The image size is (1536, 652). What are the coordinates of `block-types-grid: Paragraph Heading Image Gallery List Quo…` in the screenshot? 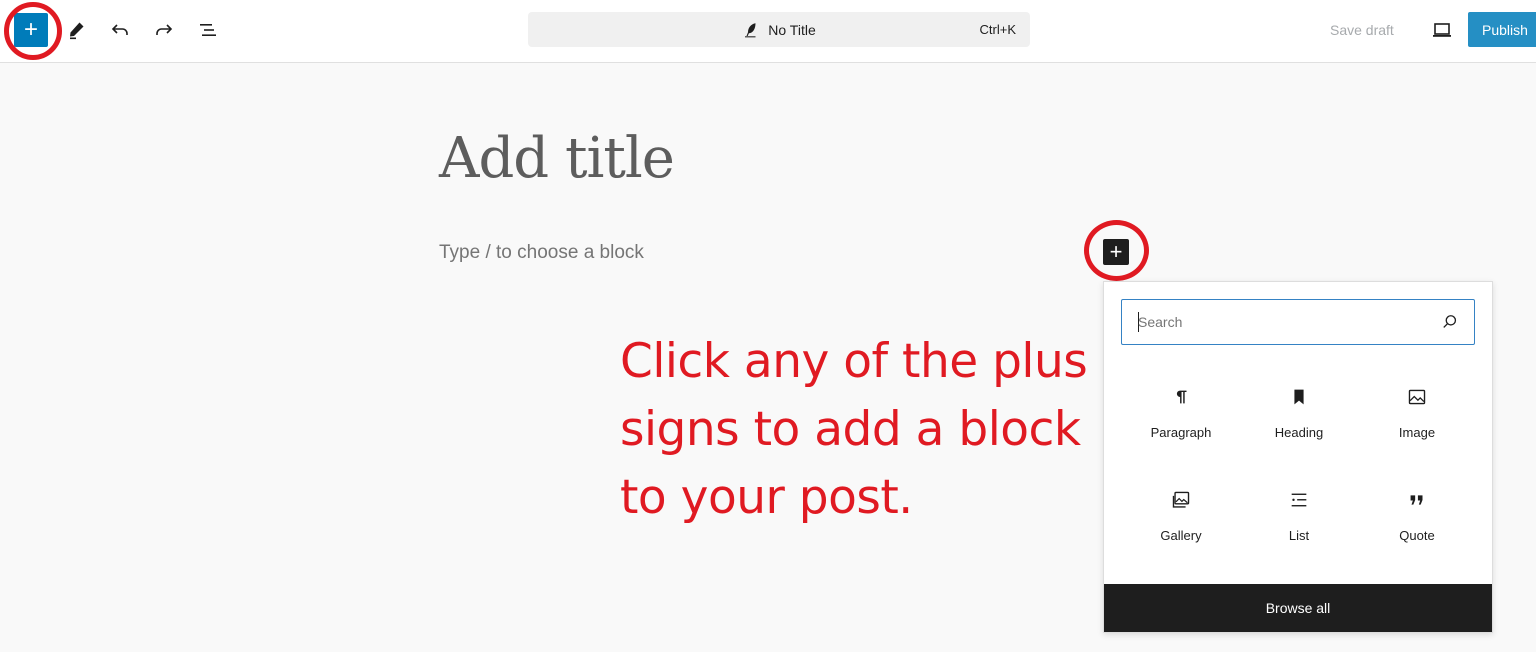 It's located at (1299, 480).